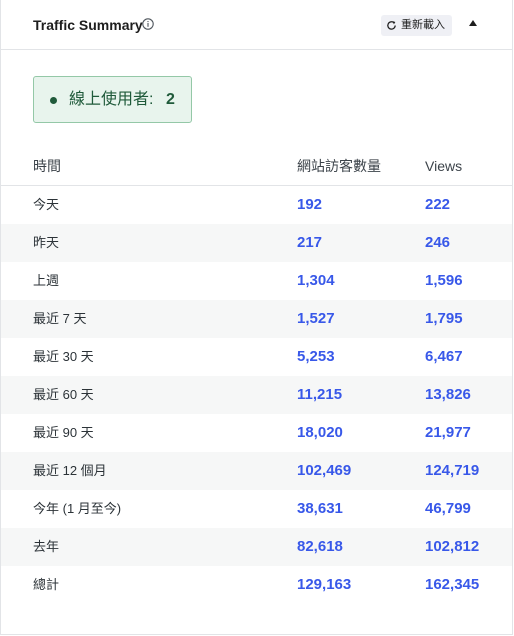 The height and width of the screenshot is (636, 514). Describe the element at coordinates (310, 204) in the screenshot. I see `visitors-value: 192` at that location.